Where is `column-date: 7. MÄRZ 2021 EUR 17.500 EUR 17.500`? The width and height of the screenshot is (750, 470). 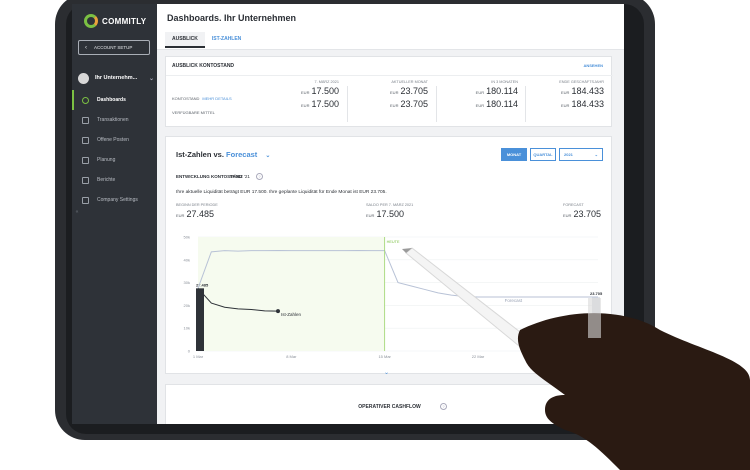 column-date: 7. MÄRZ 2021 EUR 17.500 EUR 17.500 is located at coordinates (304, 94).